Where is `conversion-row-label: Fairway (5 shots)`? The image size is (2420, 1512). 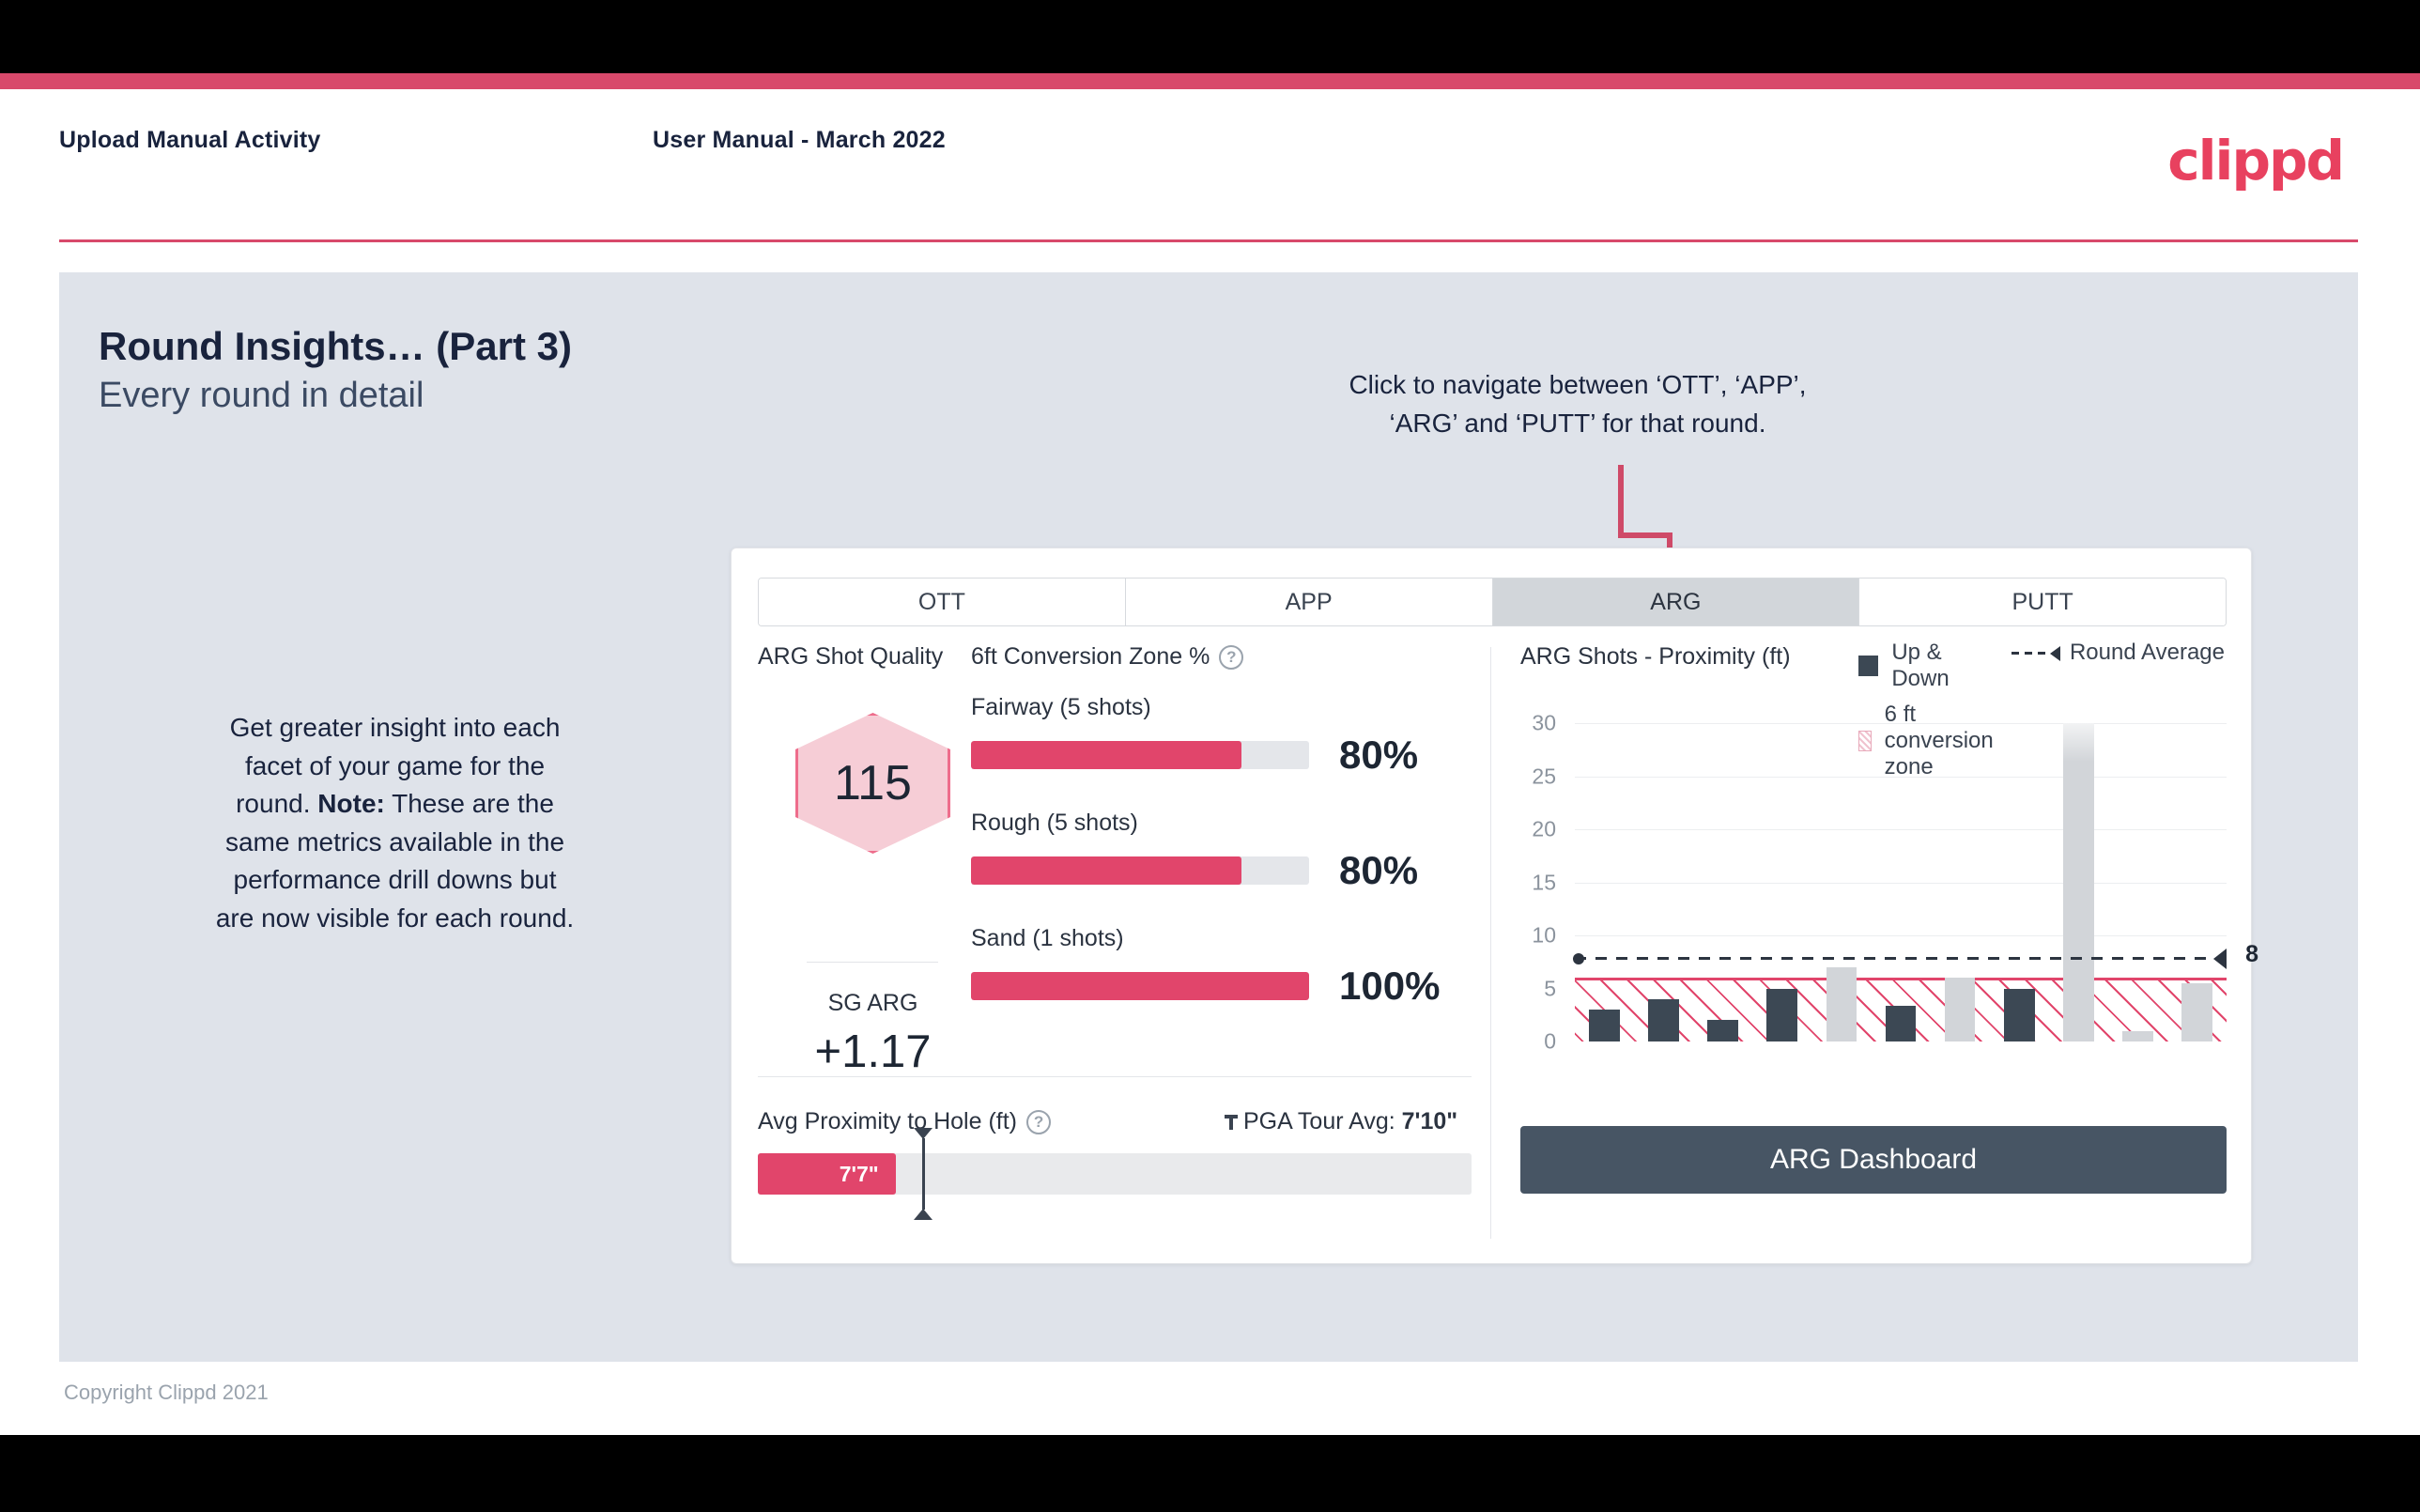 conversion-row-label: Fairway (5 shots) is located at coordinates (1061, 707).